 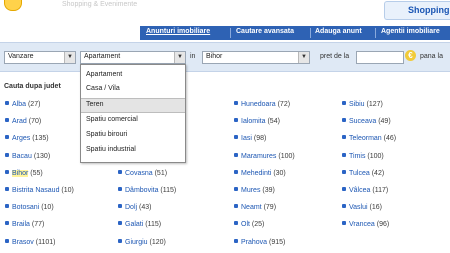 What do you see at coordinates (264, 156) in the screenshot?
I see `county-link: Maramures (100)` at bounding box center [264, 156].